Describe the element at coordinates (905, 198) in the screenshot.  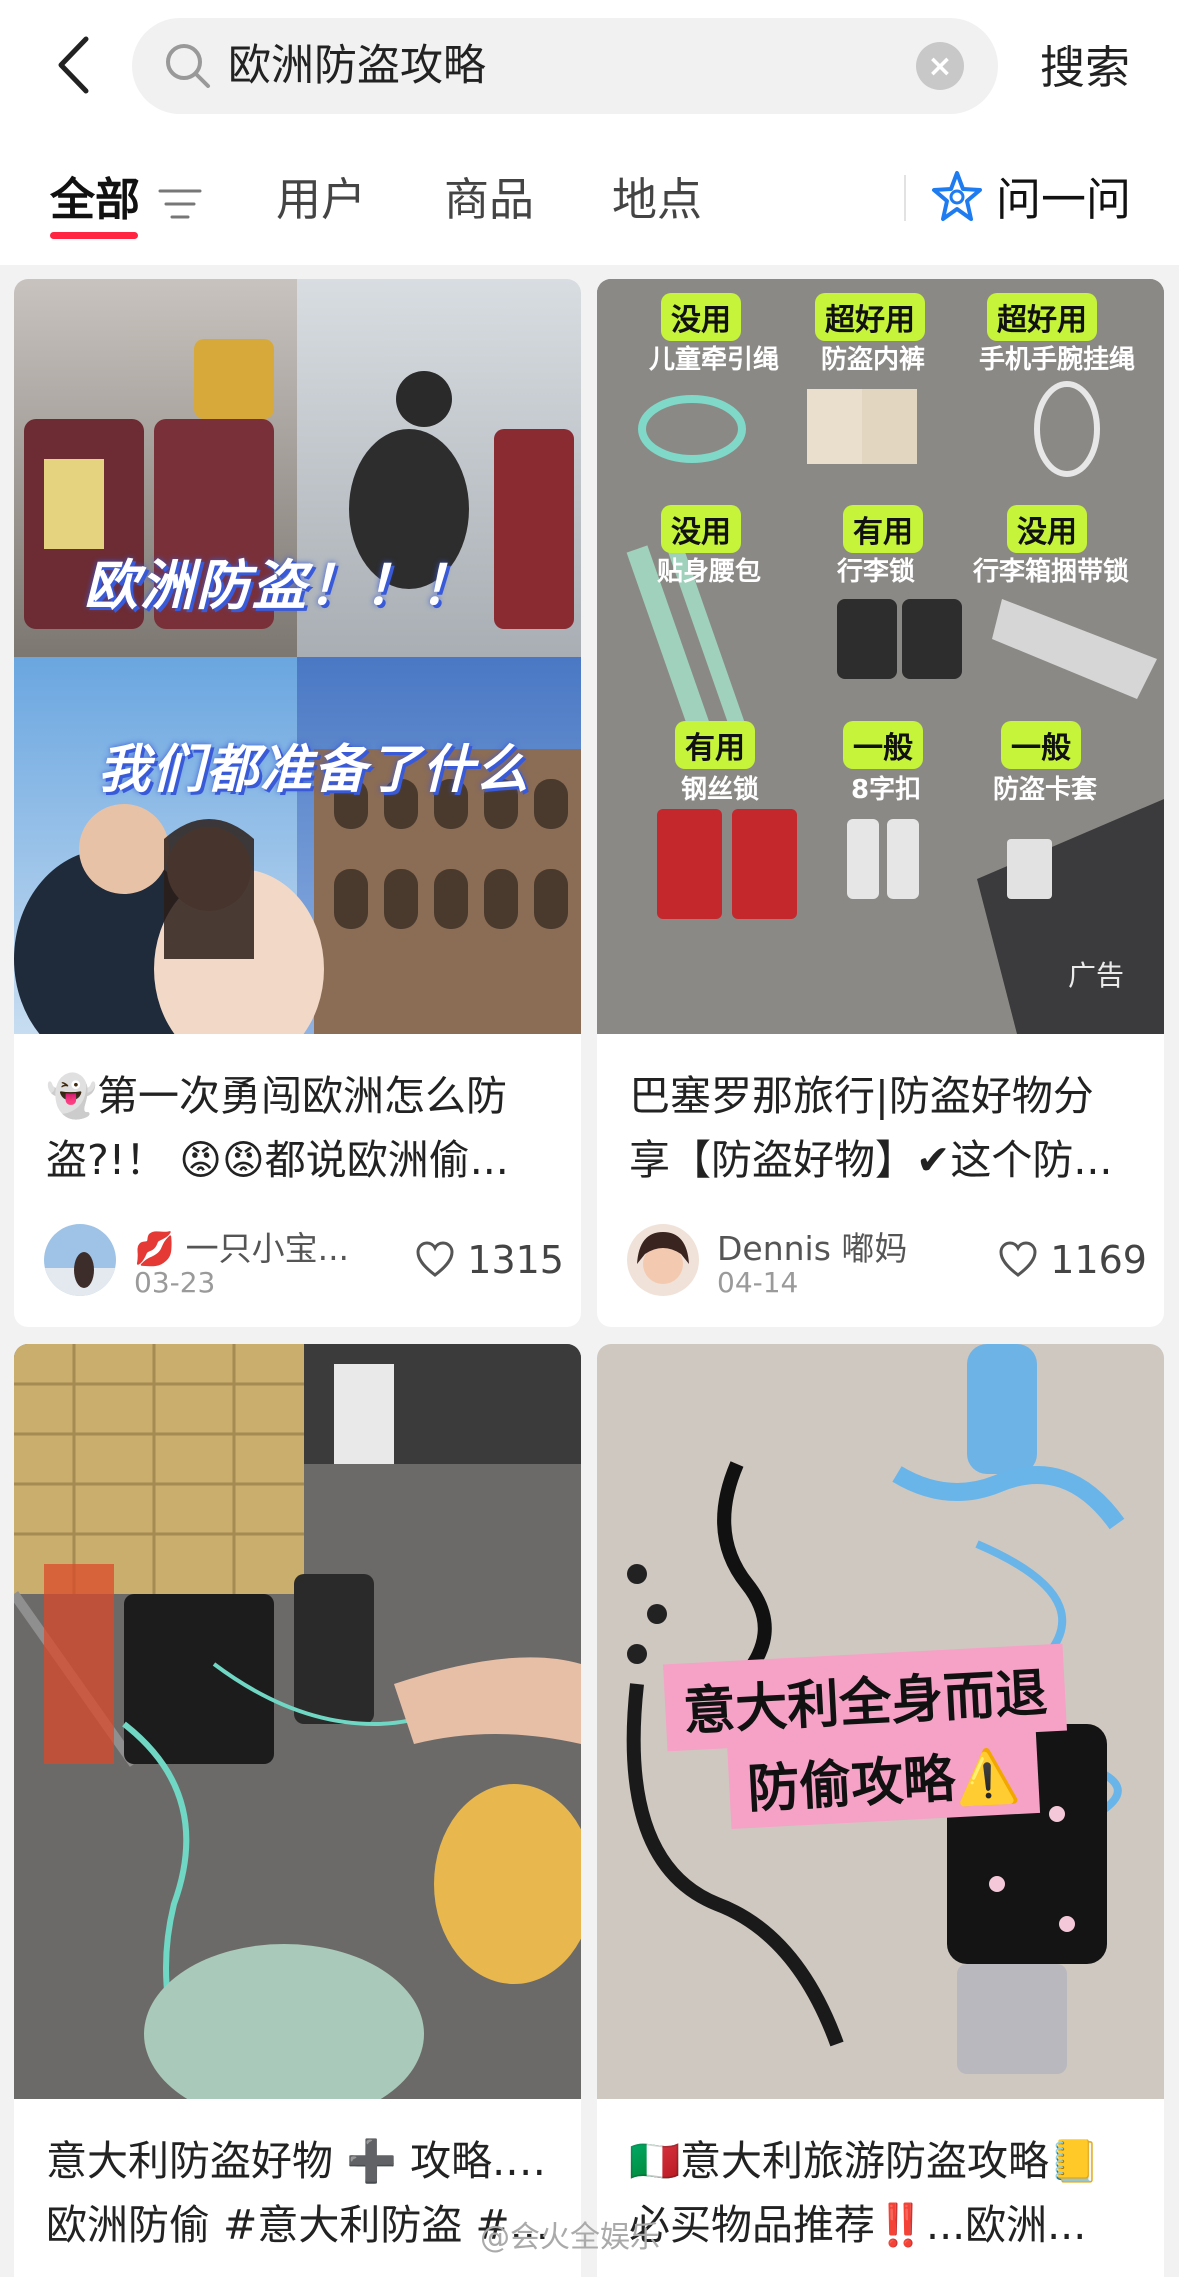
I see `tab-divider` at that location.